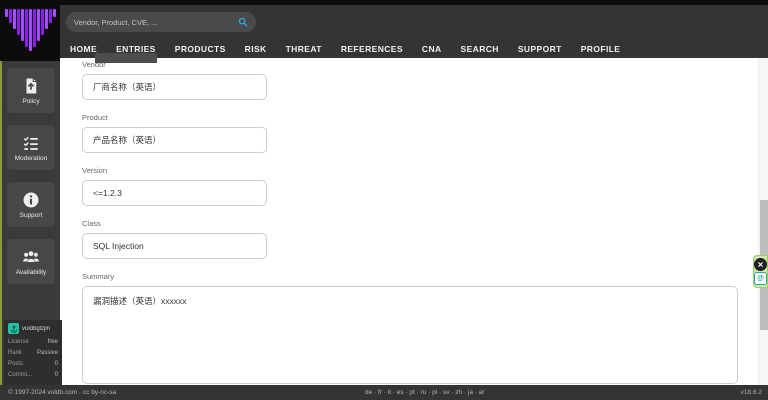  What do you see at coordinates (136, 49) in the screenshot?
I see `nav-item-entries: ENTRIES` at bounding box center [136, 49].